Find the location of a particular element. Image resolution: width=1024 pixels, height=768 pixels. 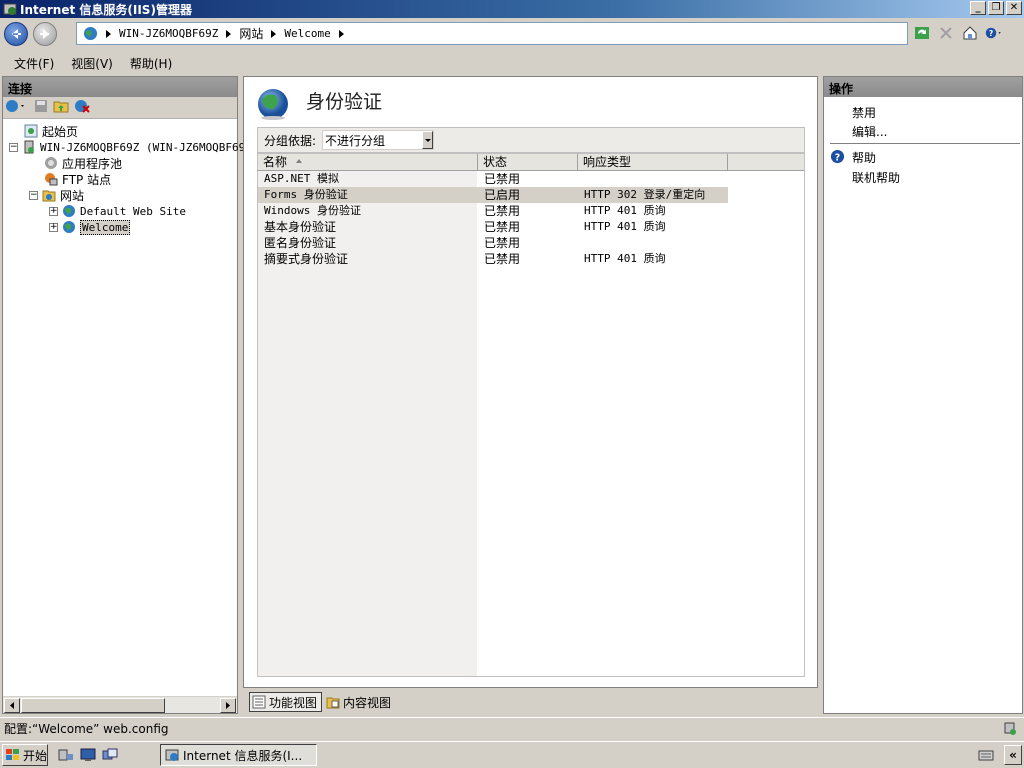

table-row: 基本身份验证 已禁用 HTTP 401 质询 is located at coordinates (493, 227).